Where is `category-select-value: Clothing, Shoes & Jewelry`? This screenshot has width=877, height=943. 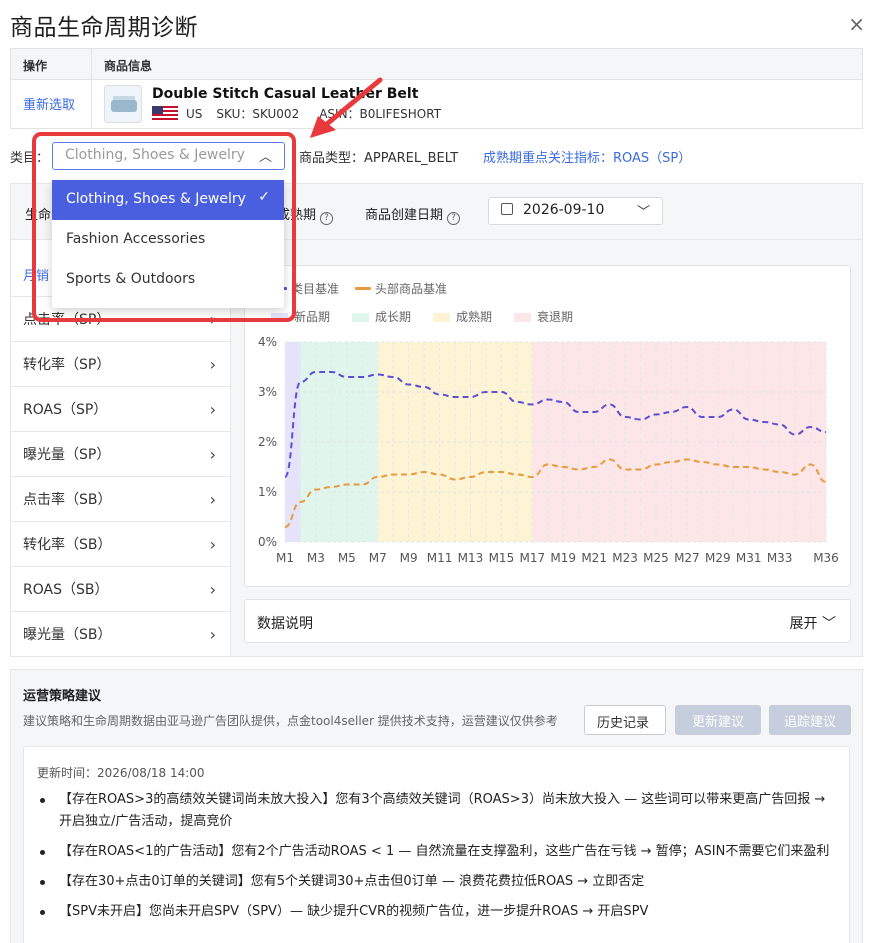 category-select-value: Clothing, Shoes & Jewelry is located at coordinates (155, 155).